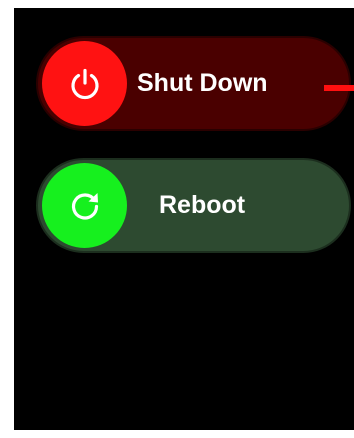 This screenshot has height=438, width=354. I want to click on reboot-label: Reboot, so click(202, 205).